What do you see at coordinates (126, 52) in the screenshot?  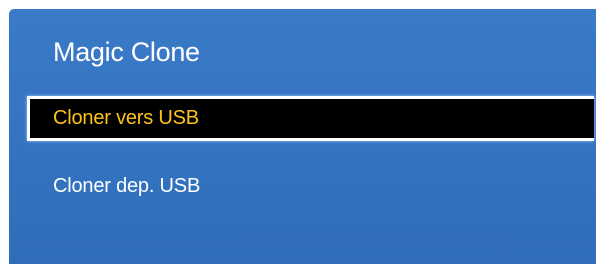 I see `menu-title: Magic Clone` at bounding box center [126, 52].